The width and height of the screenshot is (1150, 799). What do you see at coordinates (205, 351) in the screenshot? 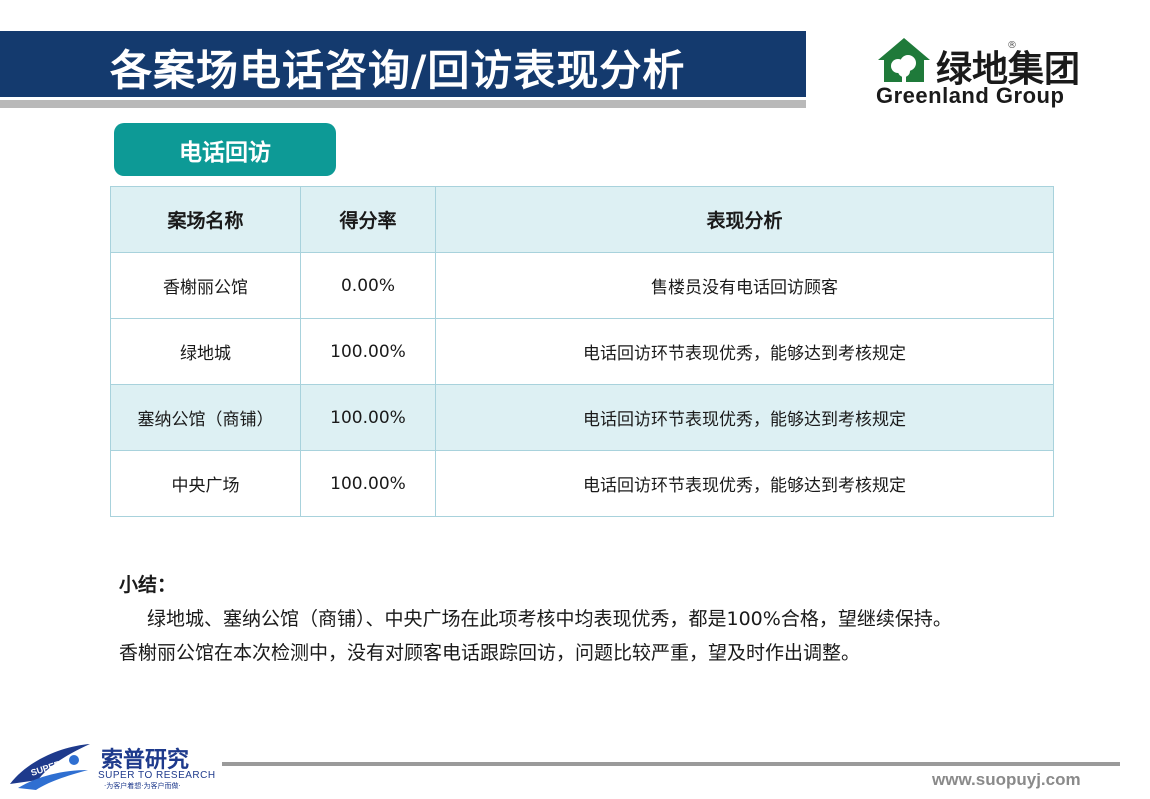
I see `site-name-cell: 绿地城` at bounding box center [205, 351].